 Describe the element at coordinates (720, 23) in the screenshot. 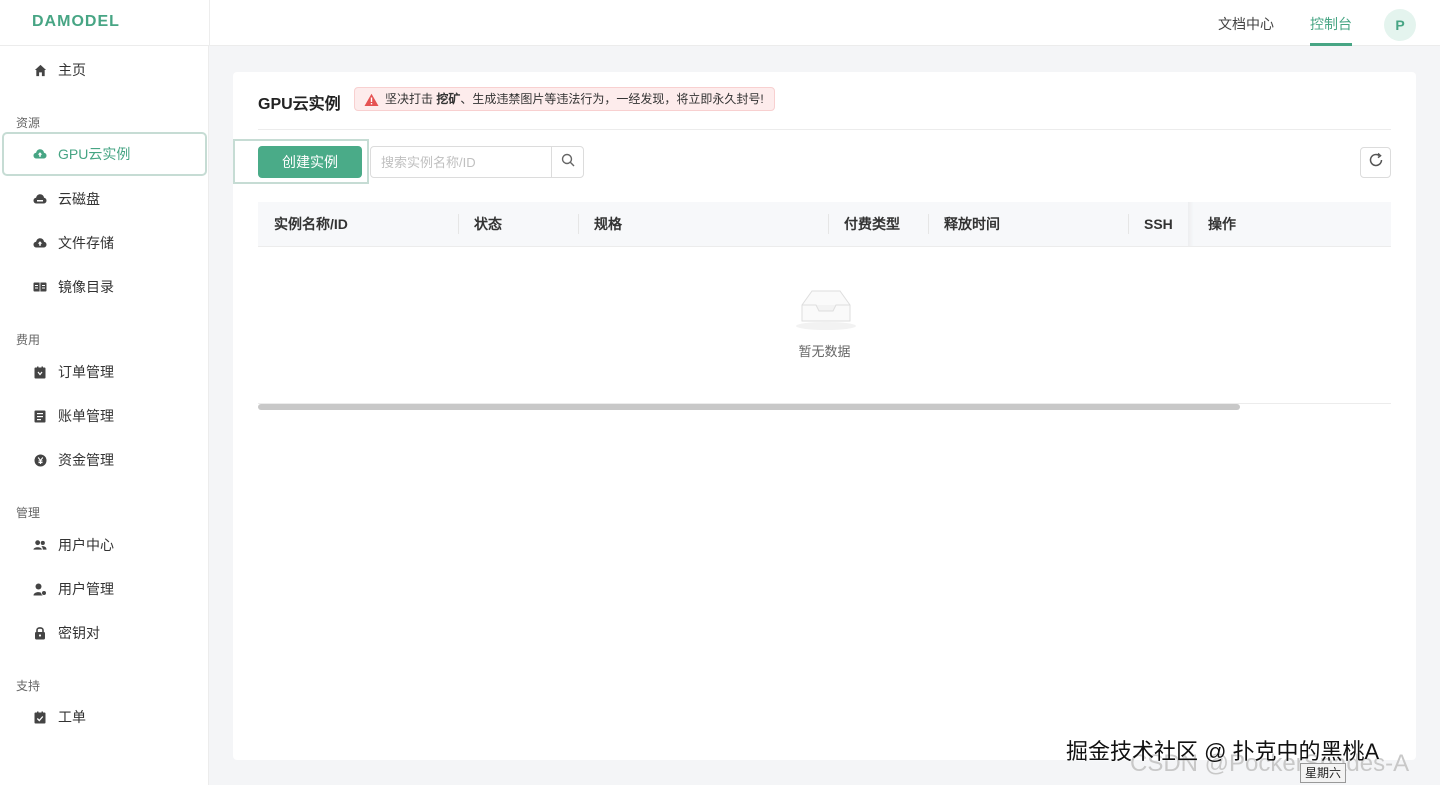

I see `top-header: DAMODEL 文档中心 控制台 P` at that location.